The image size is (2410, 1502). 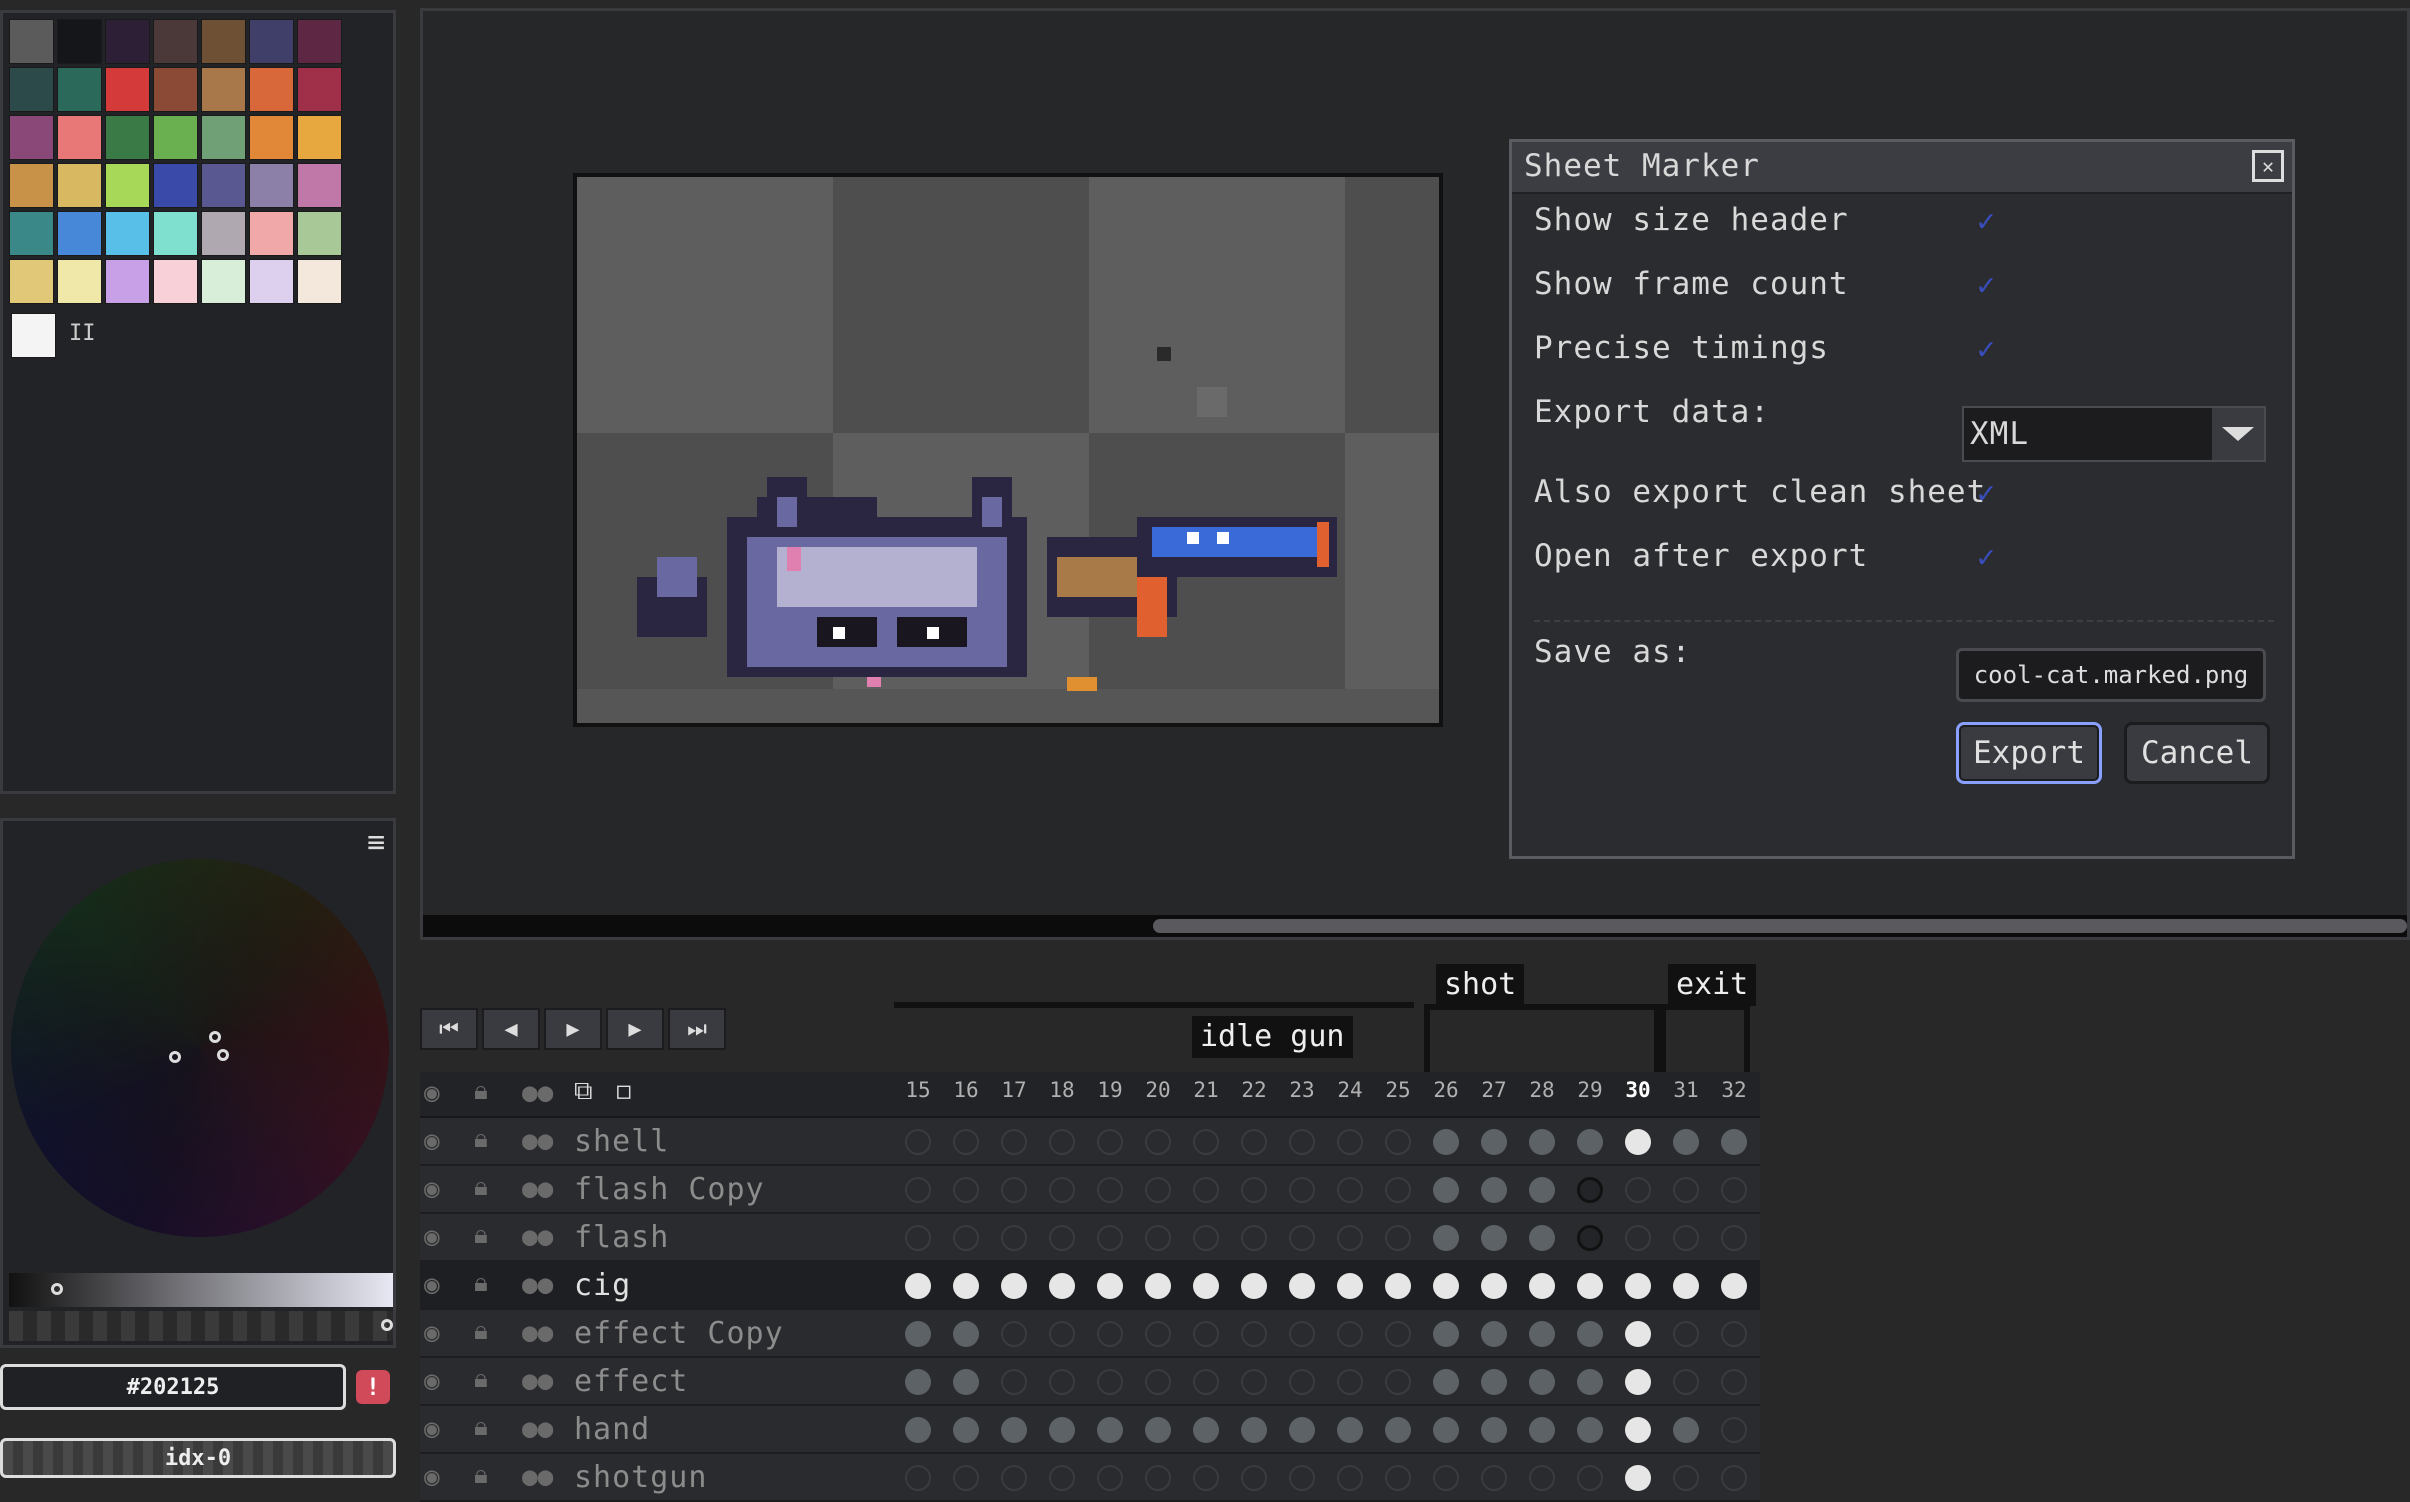 I want to click on frame-number: 15, so click(x=918, y=1090).